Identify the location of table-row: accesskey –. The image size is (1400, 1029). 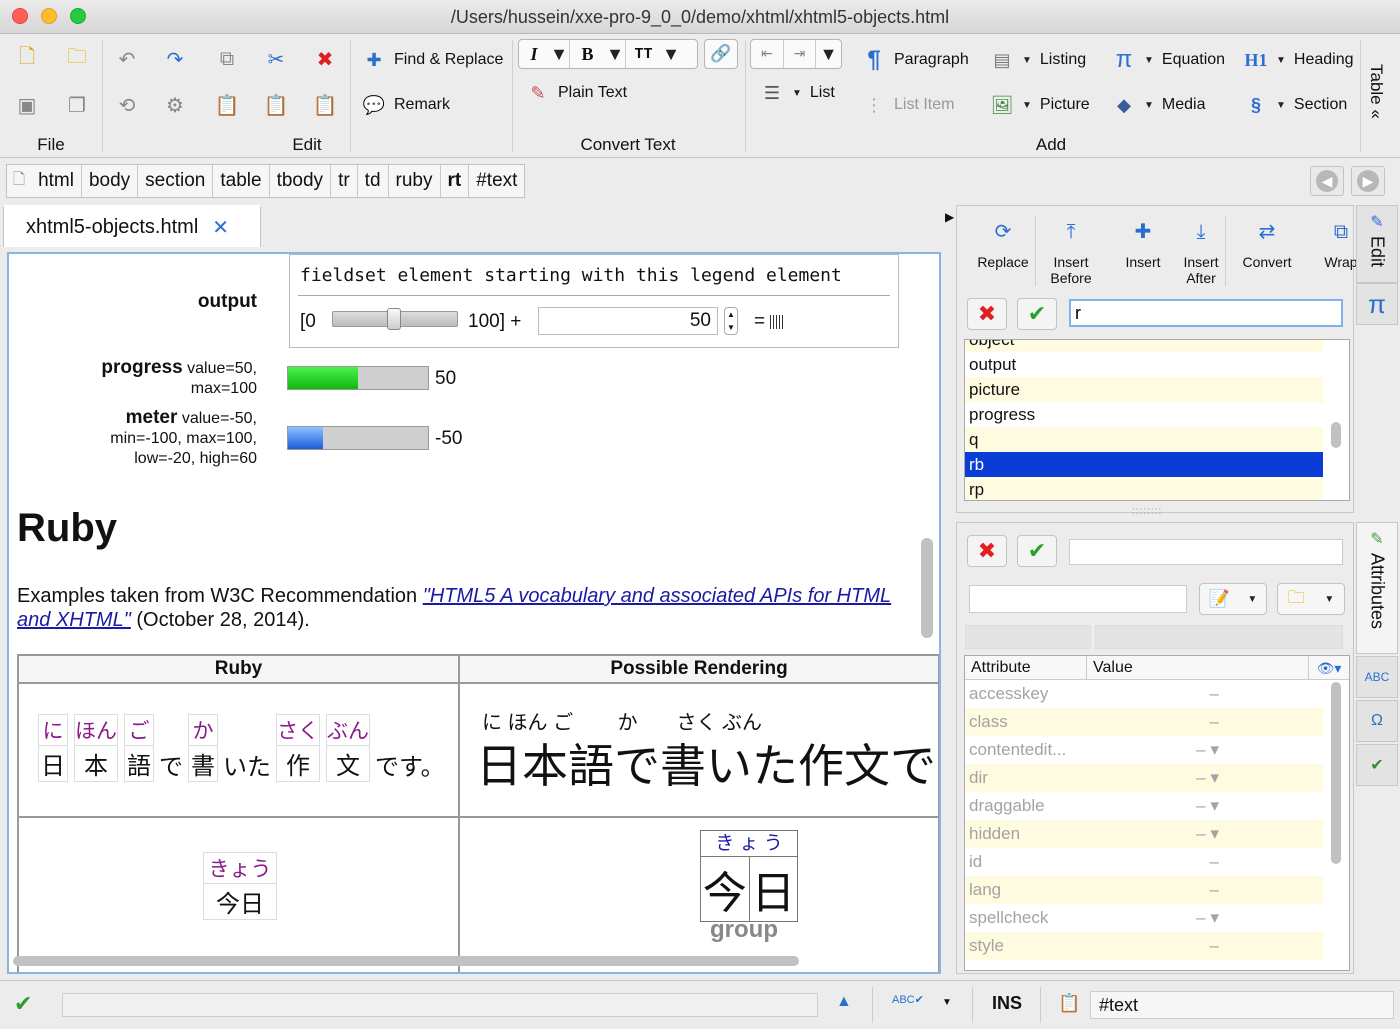
(1144, 694).